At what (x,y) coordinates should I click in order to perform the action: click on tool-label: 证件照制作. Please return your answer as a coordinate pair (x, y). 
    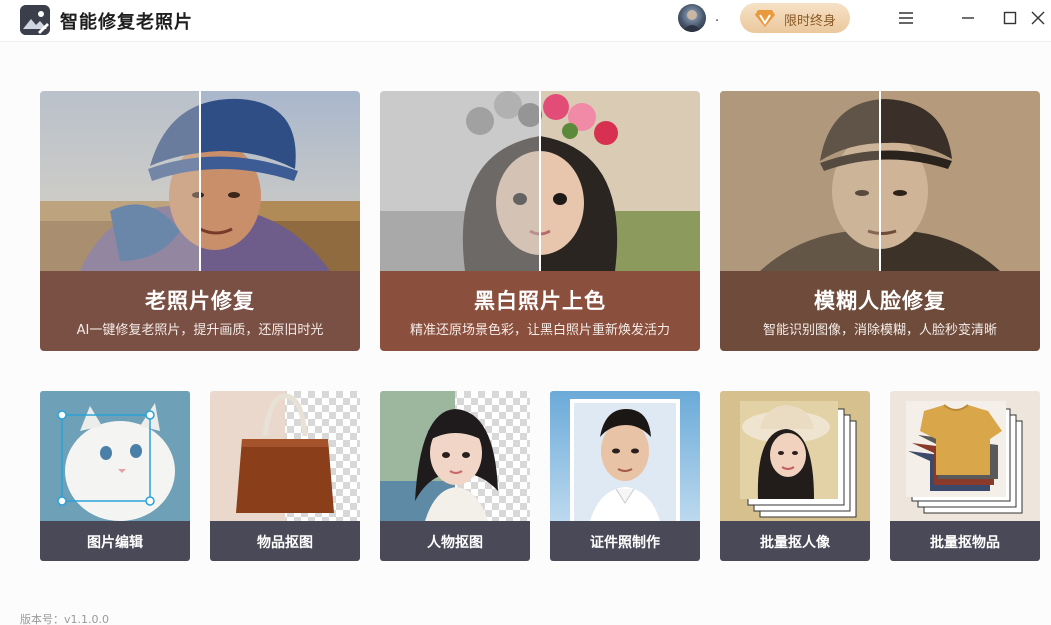
    Looking at the image, I should click on (625, 543).